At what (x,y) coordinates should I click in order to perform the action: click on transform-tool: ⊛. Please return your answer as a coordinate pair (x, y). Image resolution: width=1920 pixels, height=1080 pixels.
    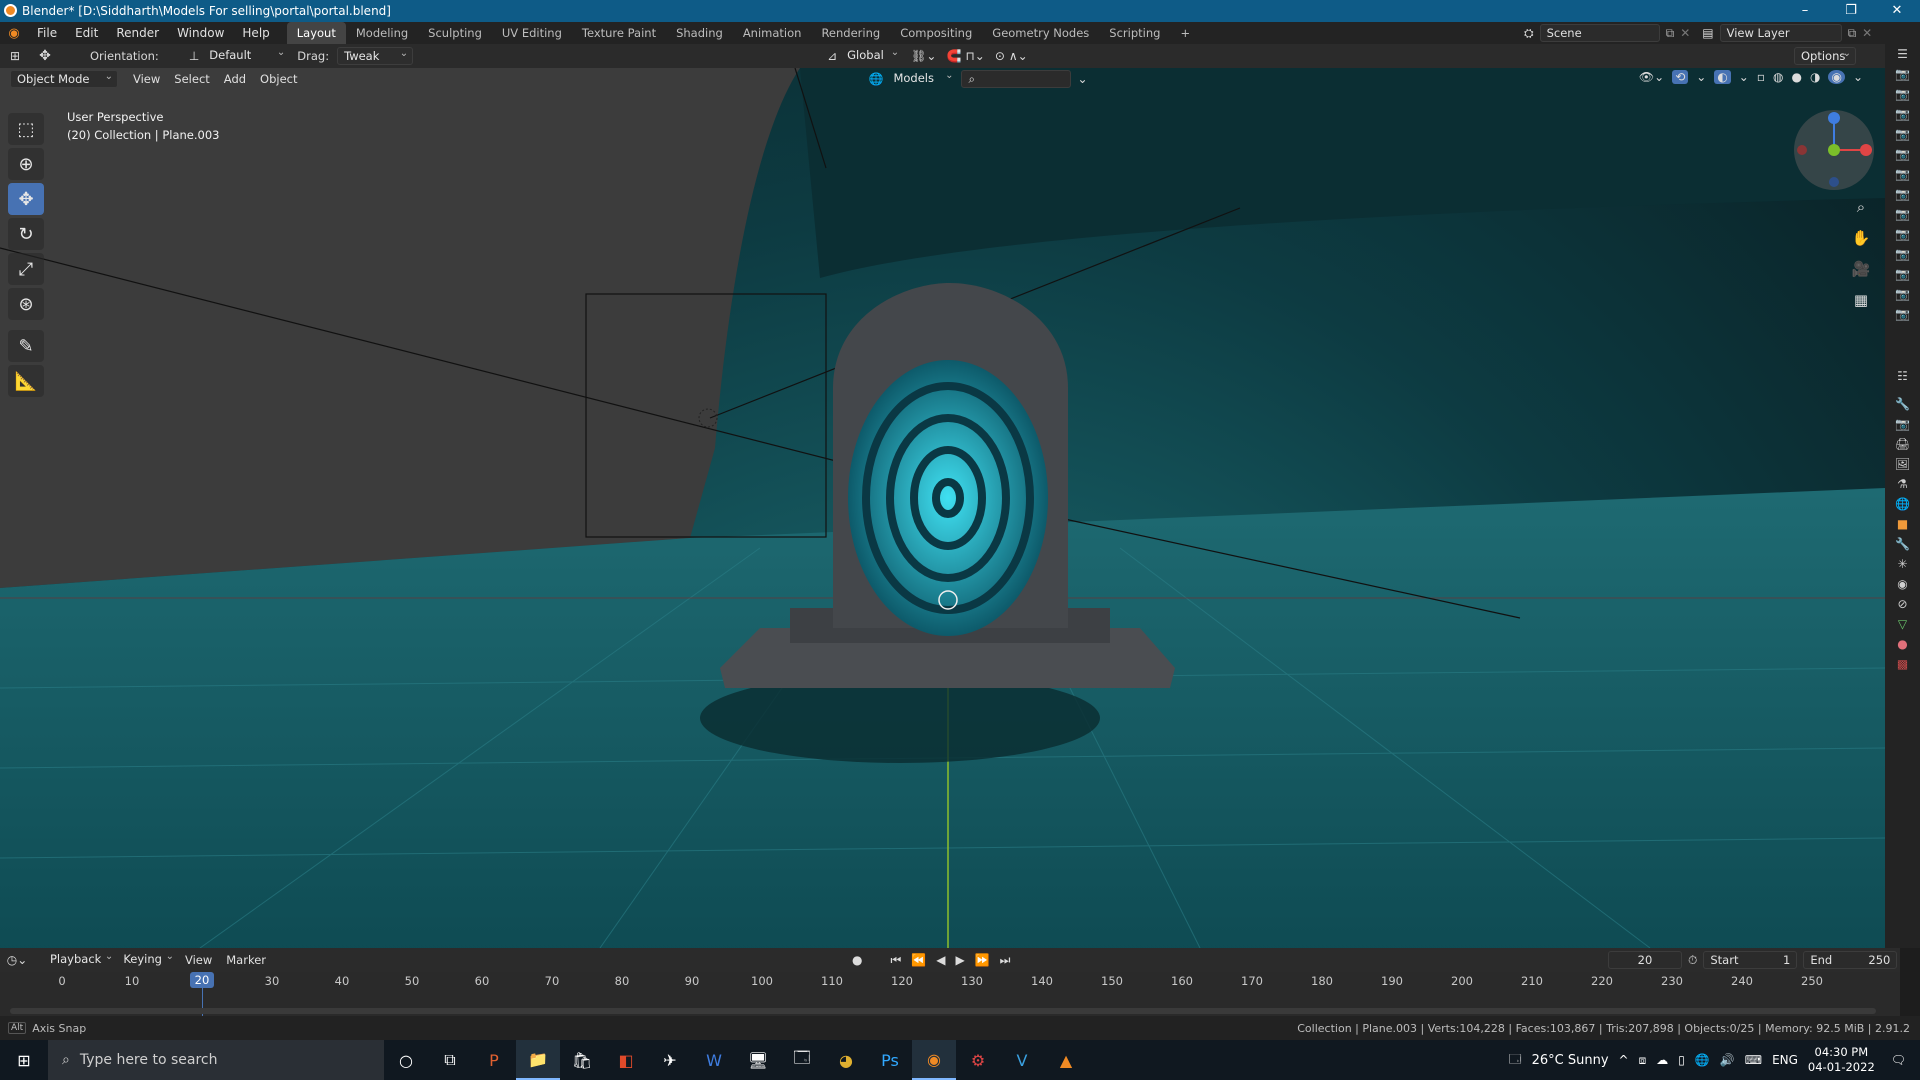
    Looking at the image, I should click on (26, 304).